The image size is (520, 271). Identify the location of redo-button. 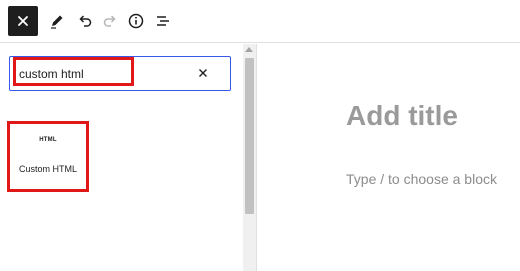
(110, 21).